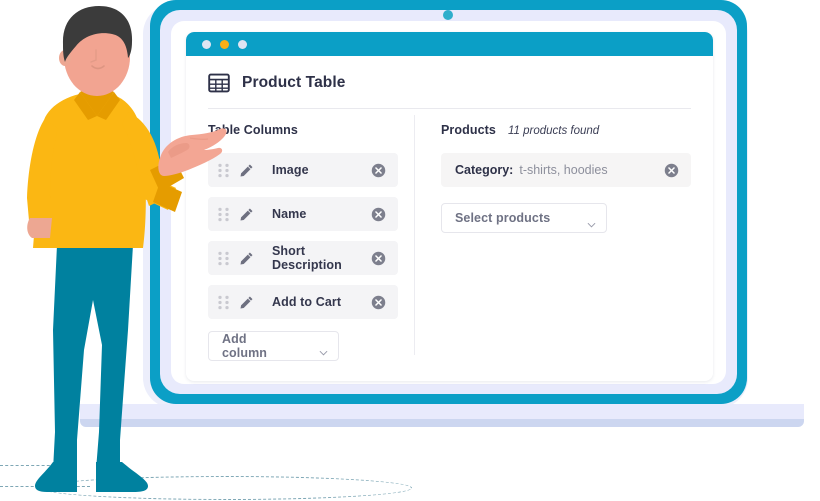 Image resolution: width=820 pixels, height=501 pixels. Describe the element at coordinates (188, 160) in the screenshot. I see `pointing-hand` at that location.